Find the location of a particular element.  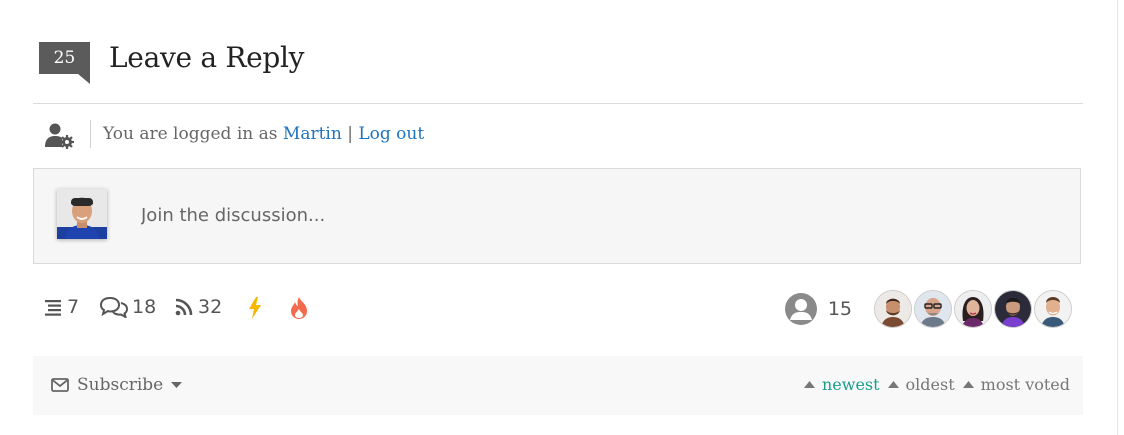

replies-stat: 18 is located at coordinates (128, 307).